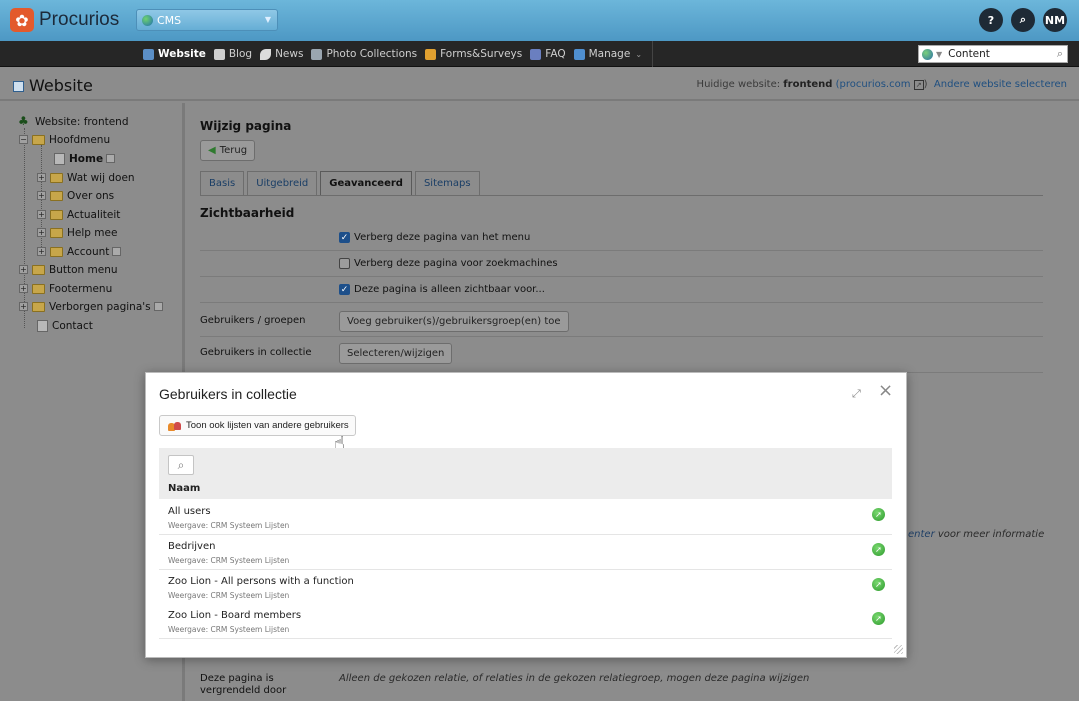  I want to click on column-header-naam: Naam, so click(184, 488).